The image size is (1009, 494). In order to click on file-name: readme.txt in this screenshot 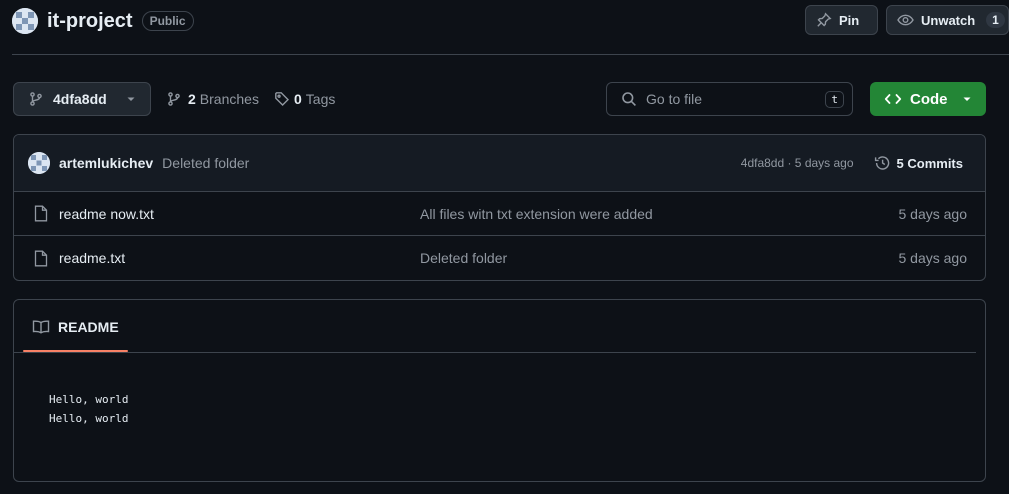, I will do `click(92, 258)`.